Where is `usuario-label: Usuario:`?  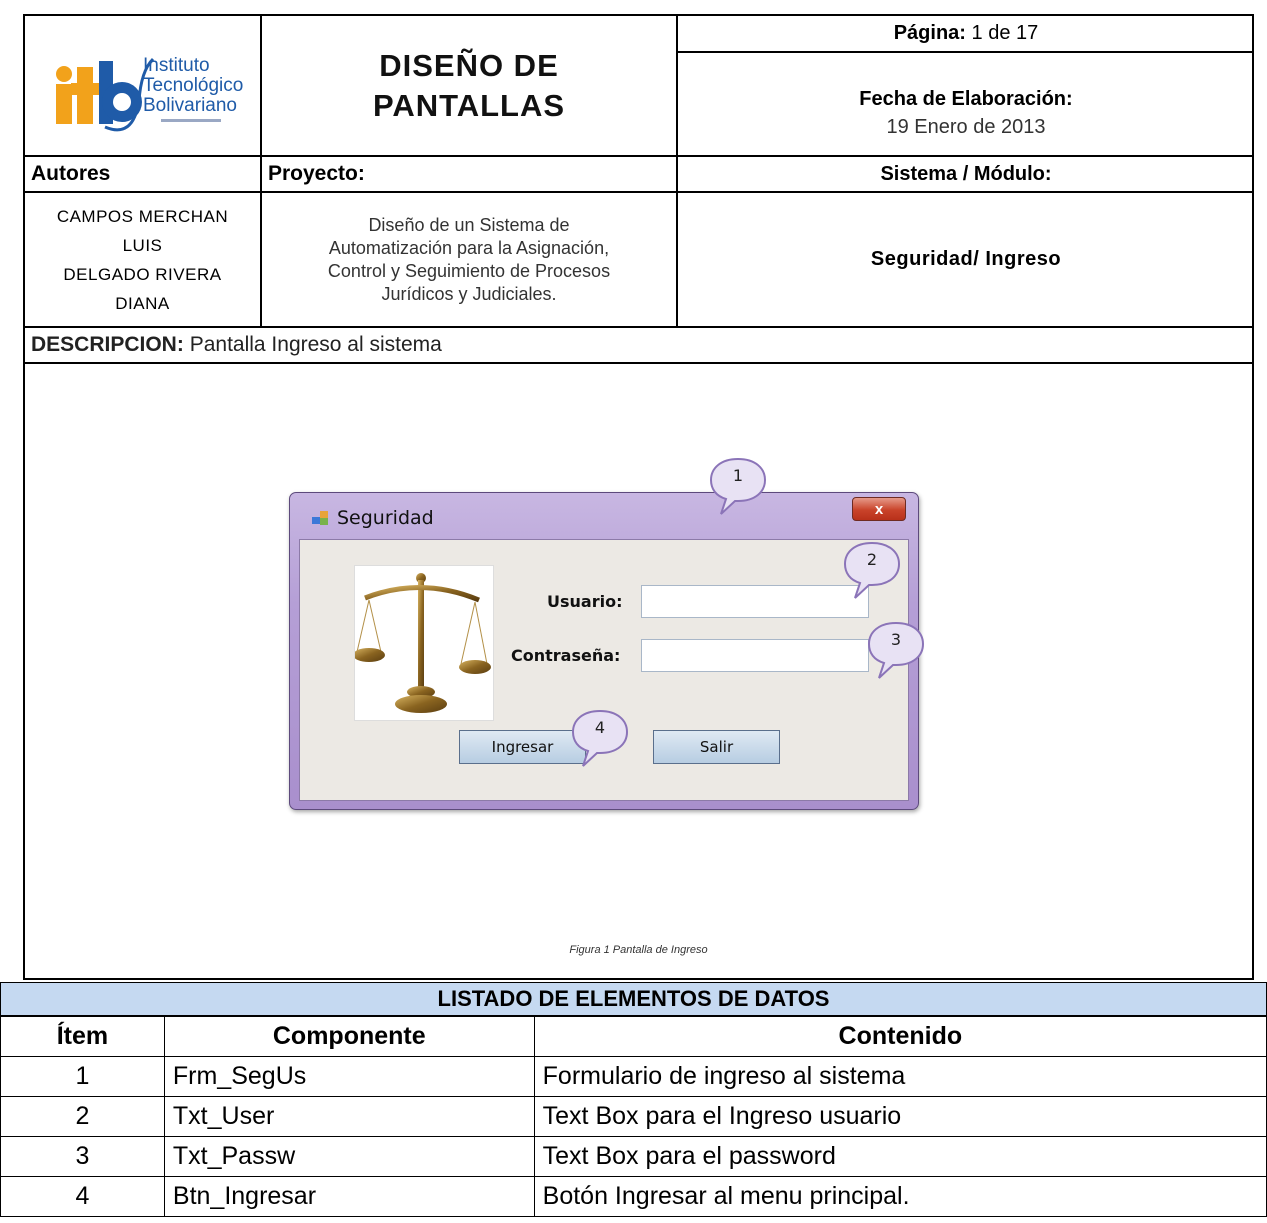 usuario-label: Usuario: is located at coordinates (585, 601).